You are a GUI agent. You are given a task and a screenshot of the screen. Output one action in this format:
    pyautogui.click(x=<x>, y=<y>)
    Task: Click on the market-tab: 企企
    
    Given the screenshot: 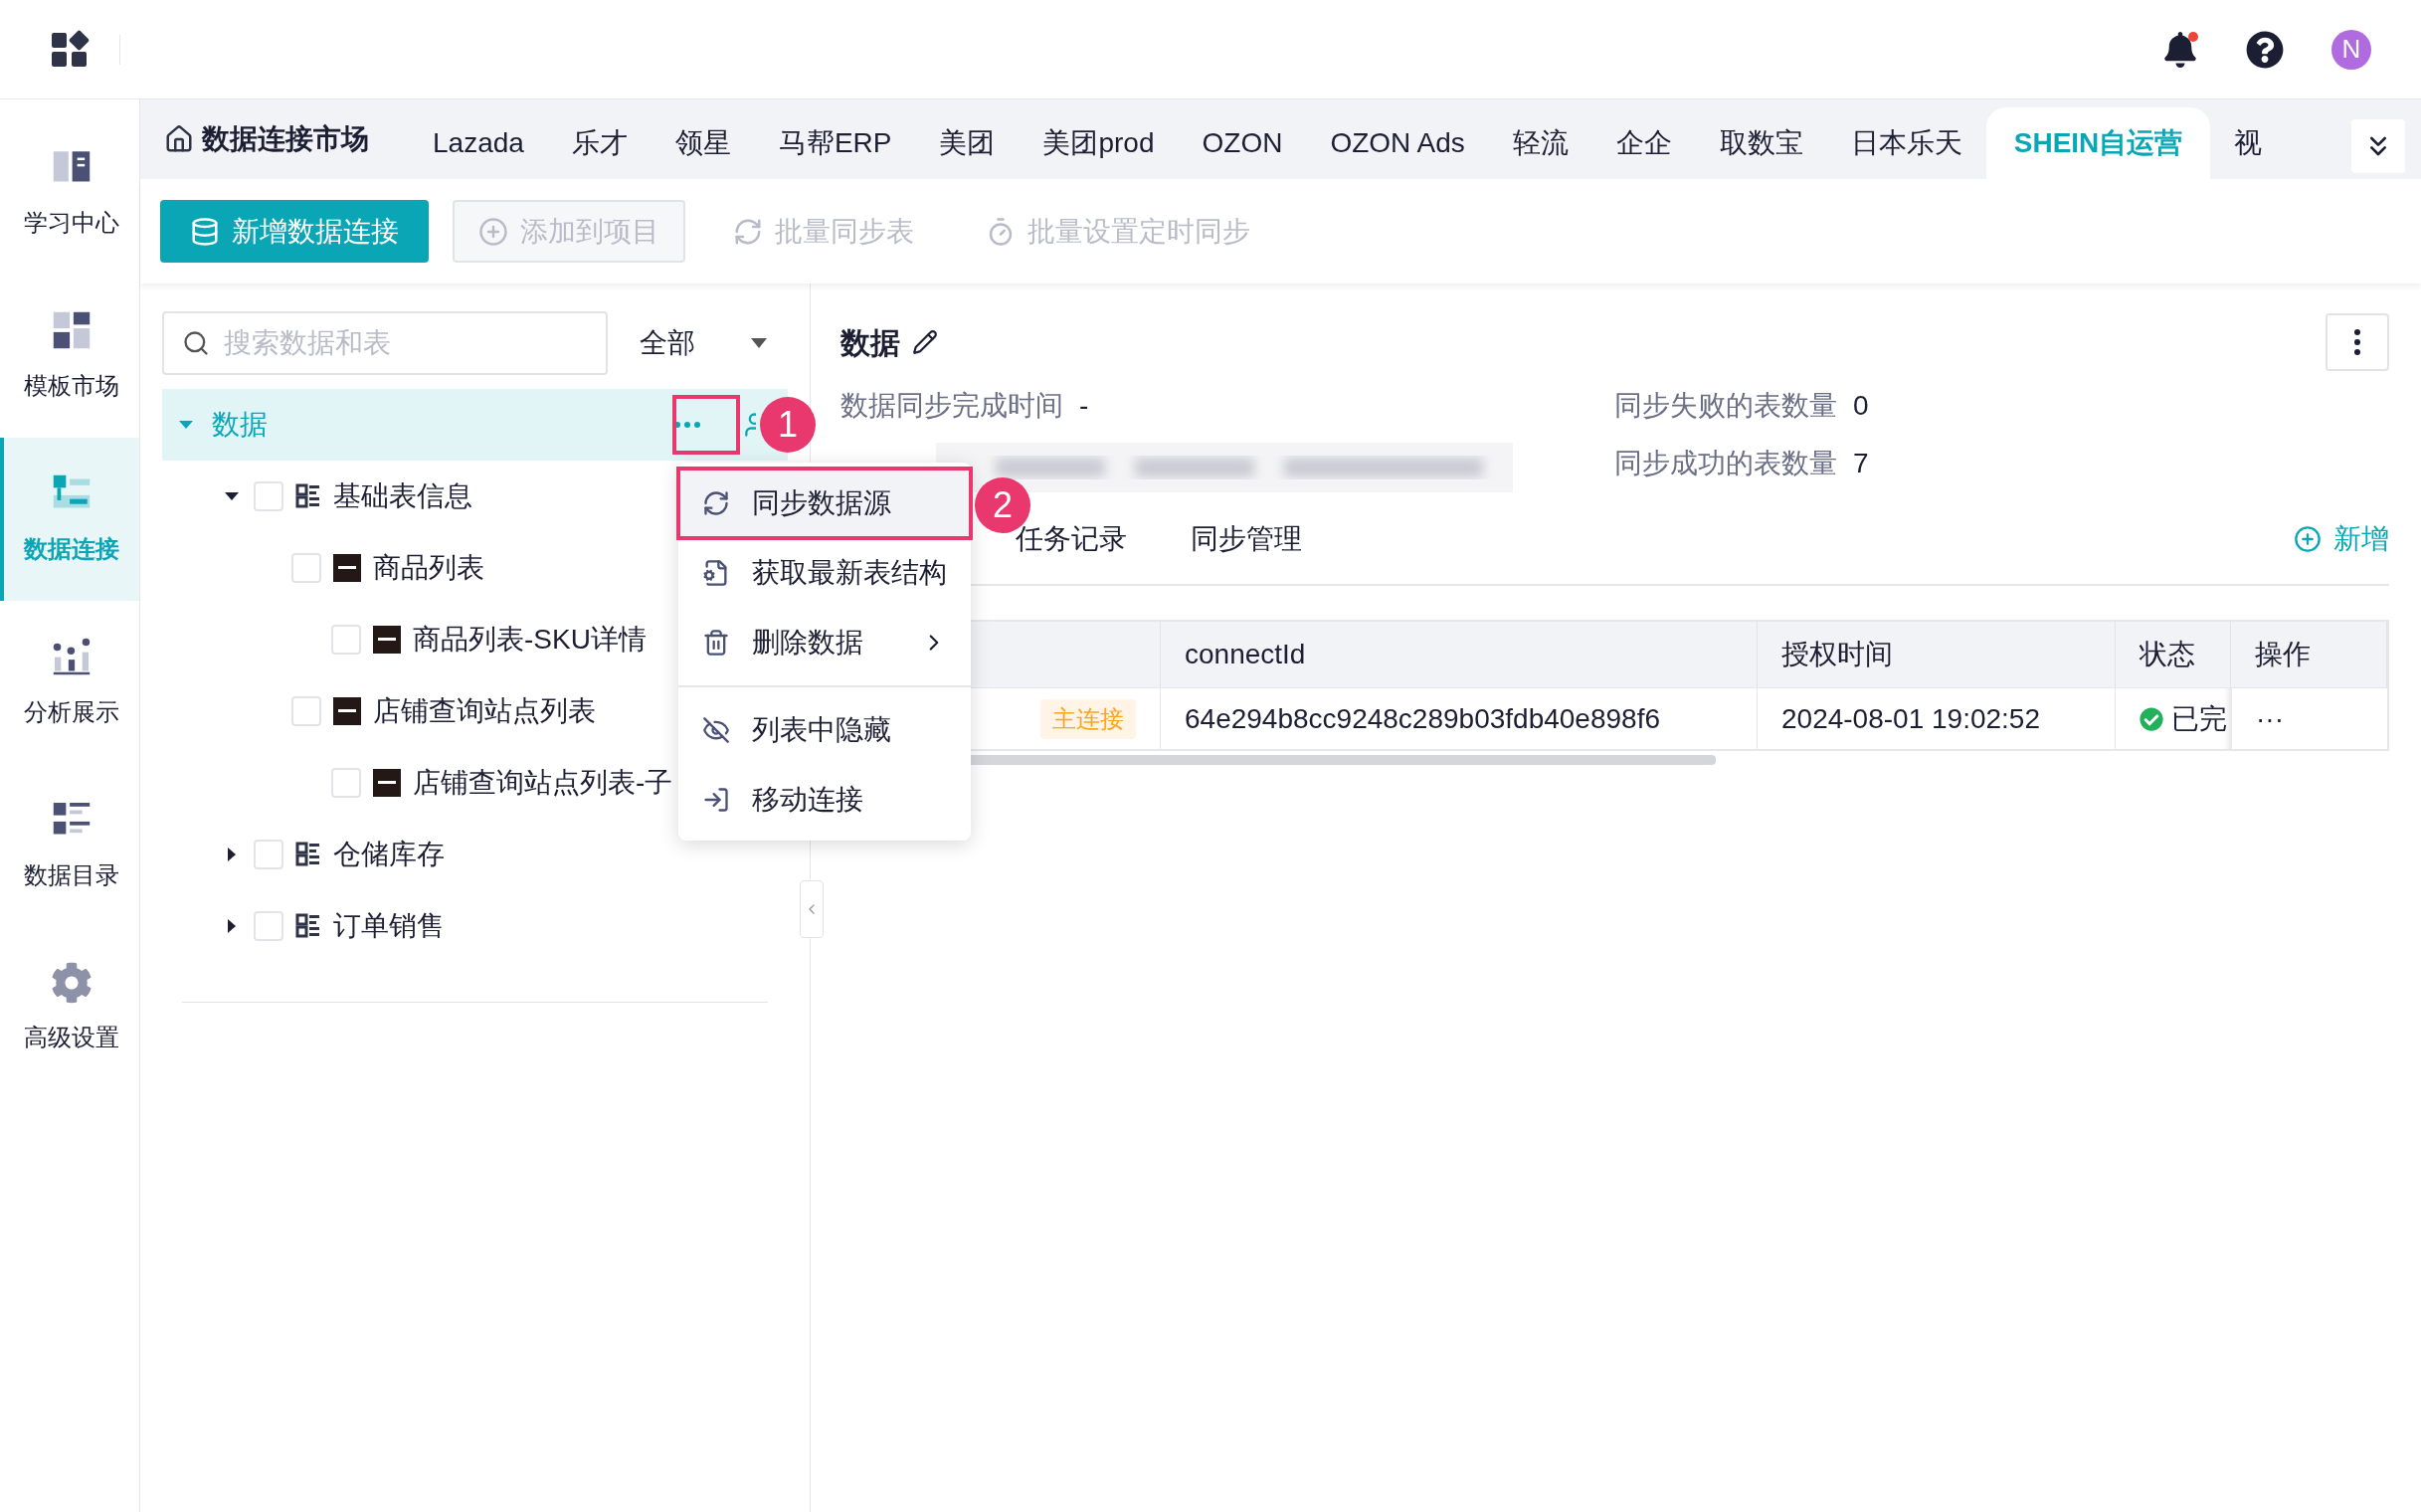 What is the action you would take?
    pyautogui.click(x=1643, y=143)
    